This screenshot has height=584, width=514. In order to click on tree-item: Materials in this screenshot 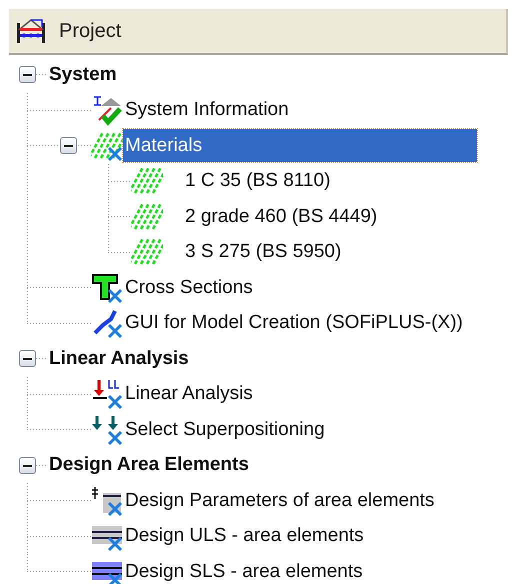, I will do `click(300, 145)`.